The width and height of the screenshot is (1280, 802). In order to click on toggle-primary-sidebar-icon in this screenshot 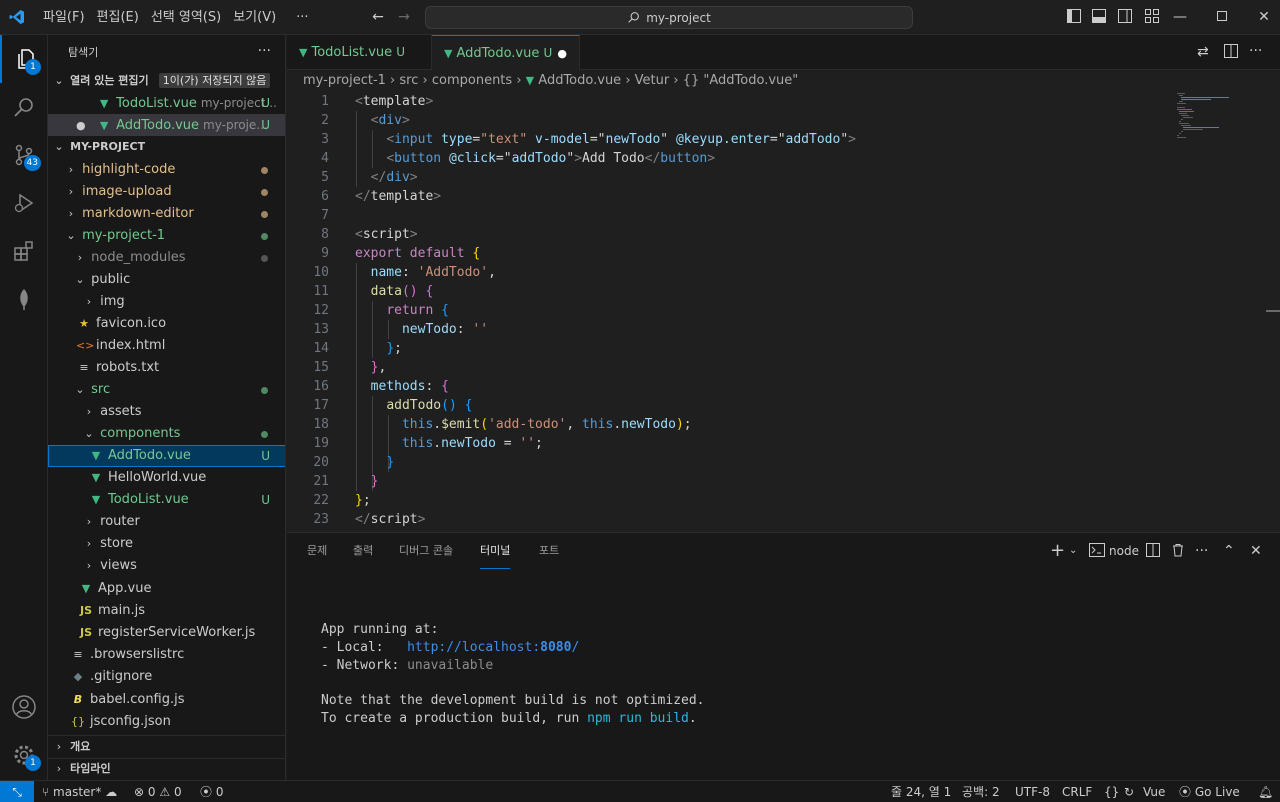, I will do `click(1074, 17)`.